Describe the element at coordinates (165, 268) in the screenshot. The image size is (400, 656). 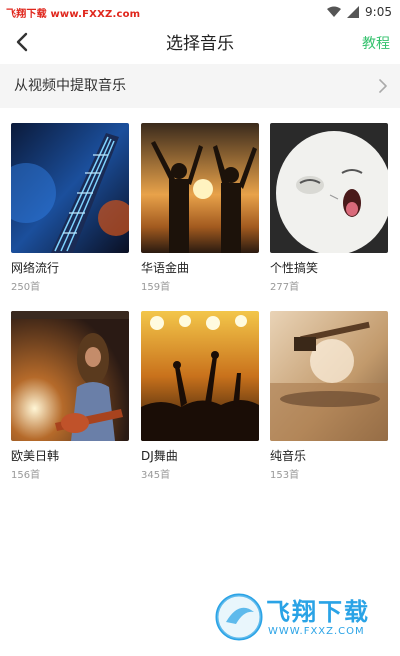
I see `category-name: 华语金曲` at that location.